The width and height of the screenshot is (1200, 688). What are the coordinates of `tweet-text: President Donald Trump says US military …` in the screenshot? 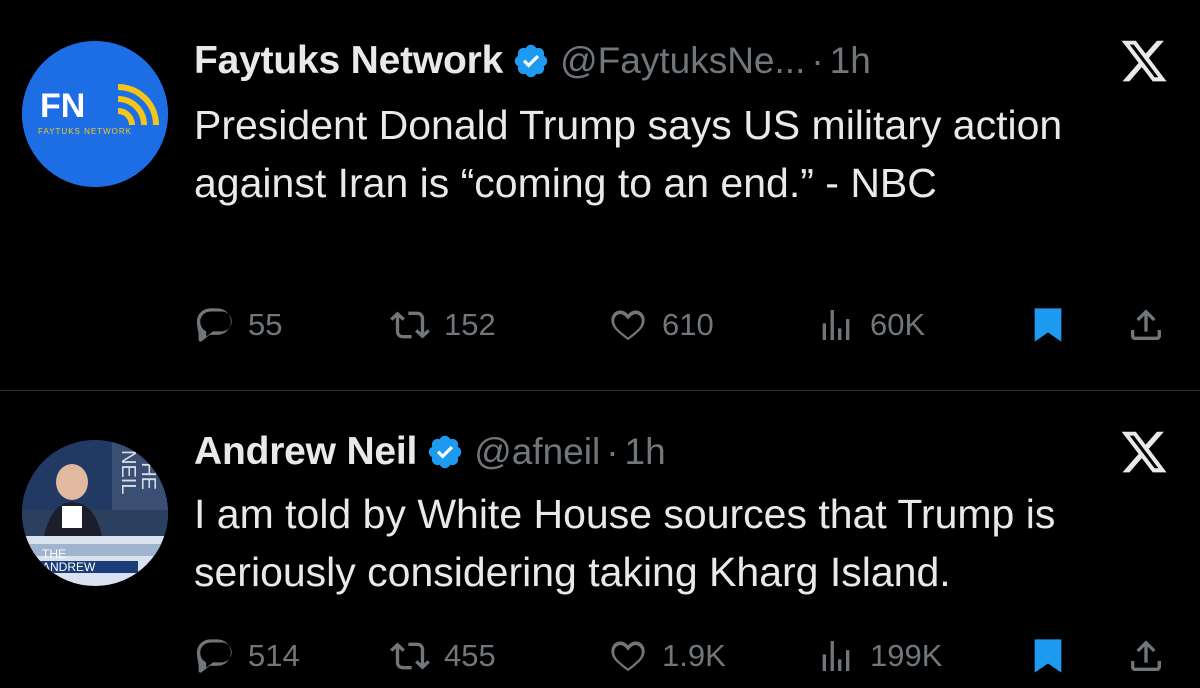 It's located at (628, 154).